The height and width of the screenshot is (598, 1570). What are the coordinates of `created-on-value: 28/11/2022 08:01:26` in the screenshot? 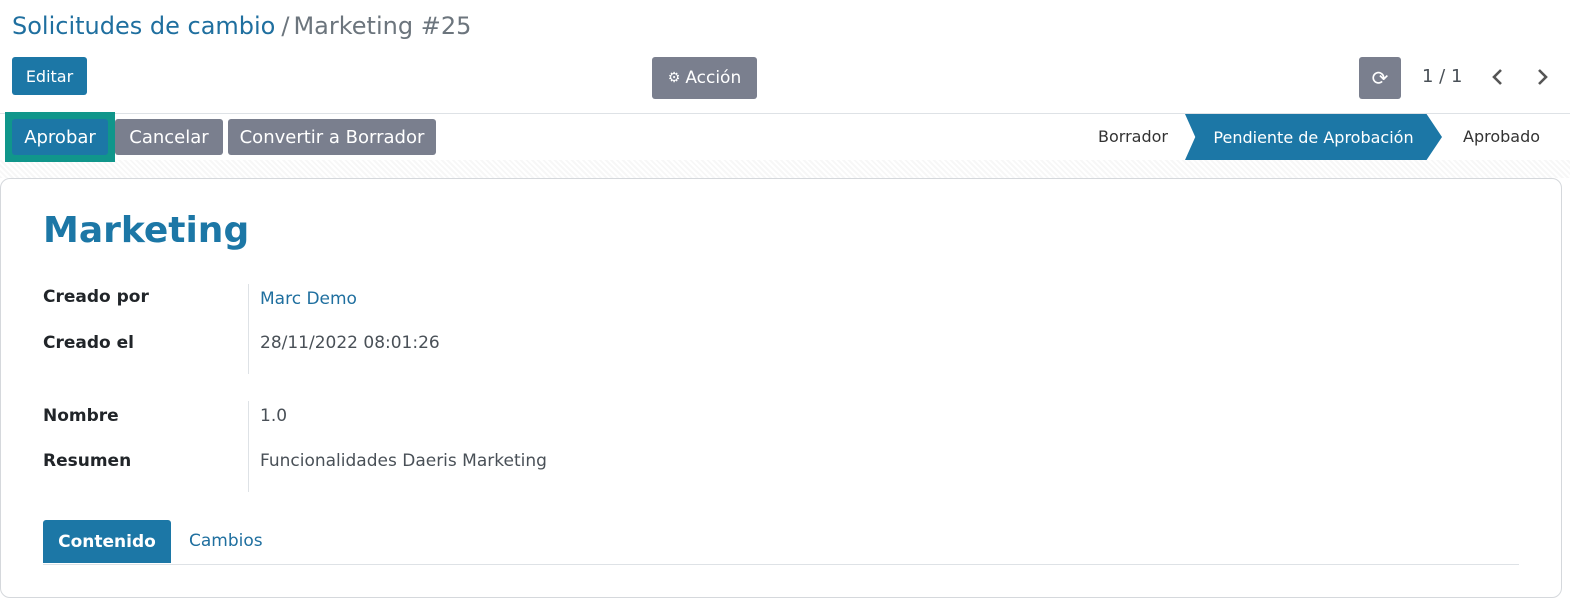 It's located at (350, 343).